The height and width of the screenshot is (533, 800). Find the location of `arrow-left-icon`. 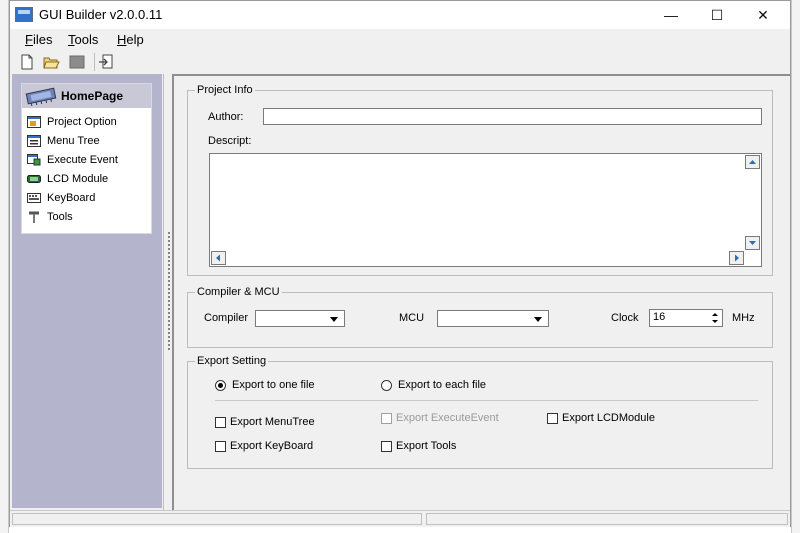

arrow-left-icon is located at coordinates (218, 258).